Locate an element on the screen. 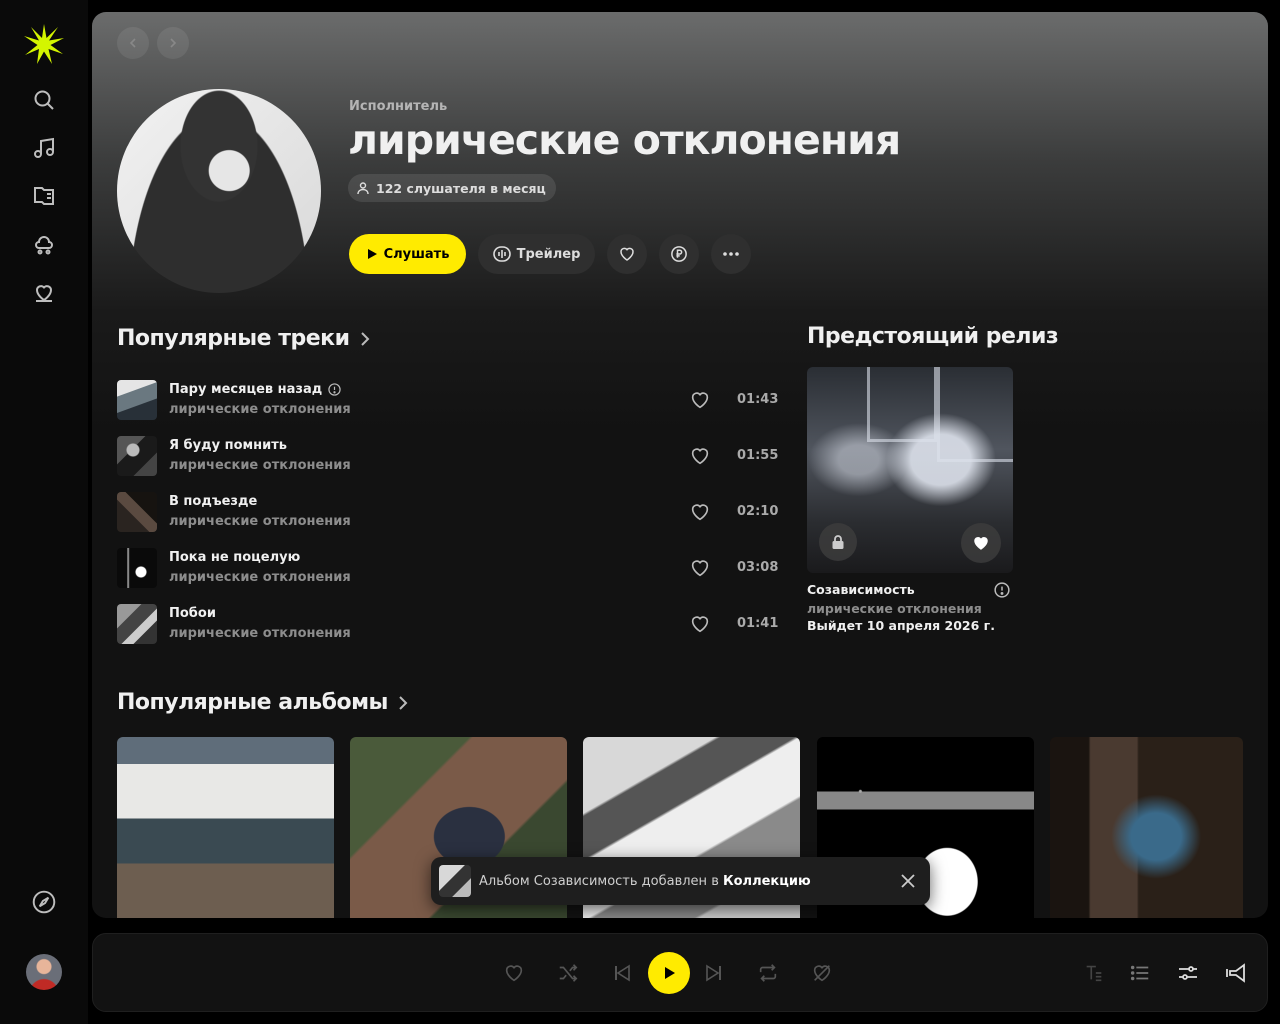 This screenshot has width=1280, height=1024. back-button is located at coordinates (133, 43).